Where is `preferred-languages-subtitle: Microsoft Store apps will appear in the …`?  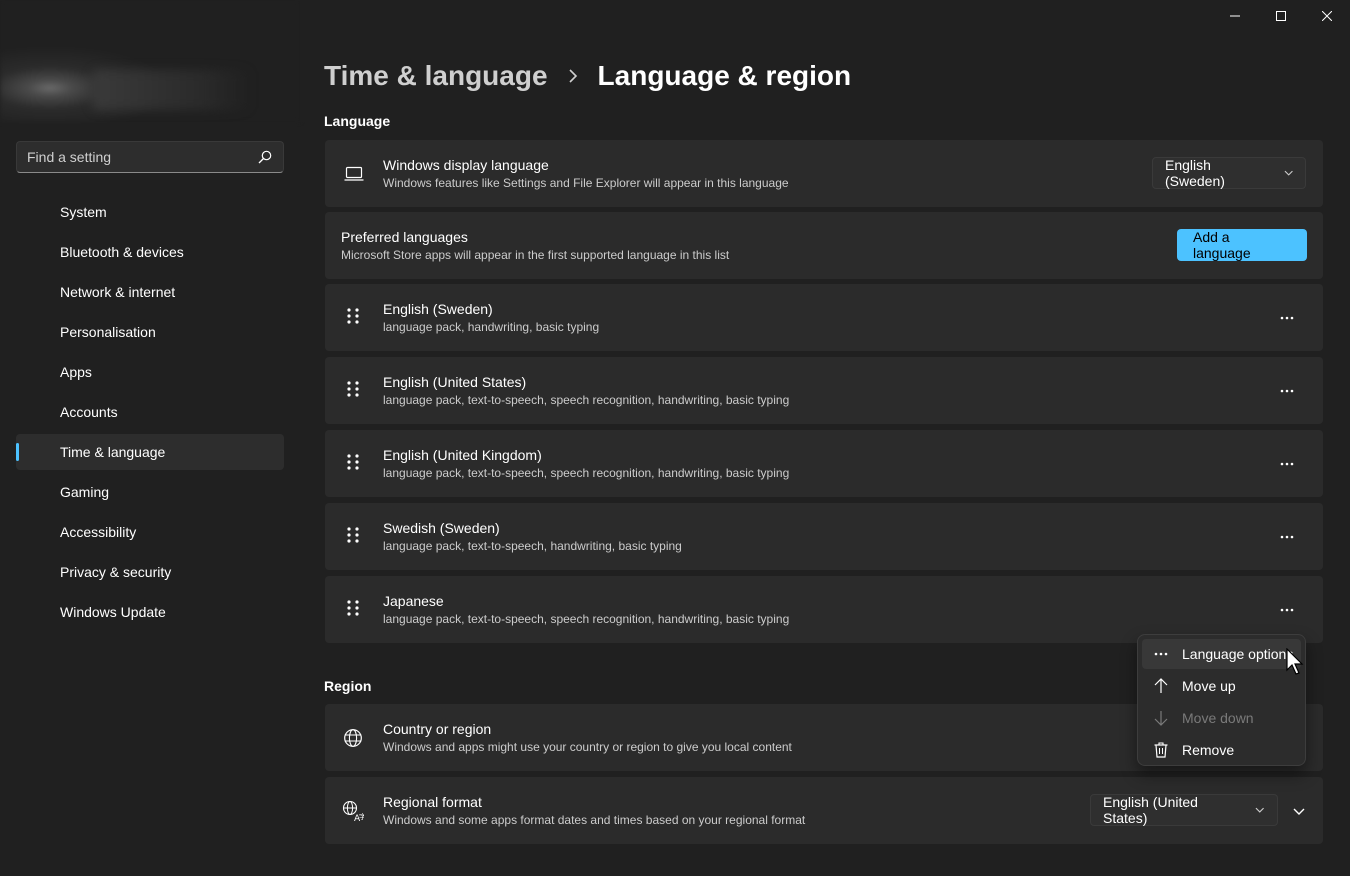
preferred-languages-subtitle: Microsoft Store apps will appear in the … is located at coordinates (535, 255).